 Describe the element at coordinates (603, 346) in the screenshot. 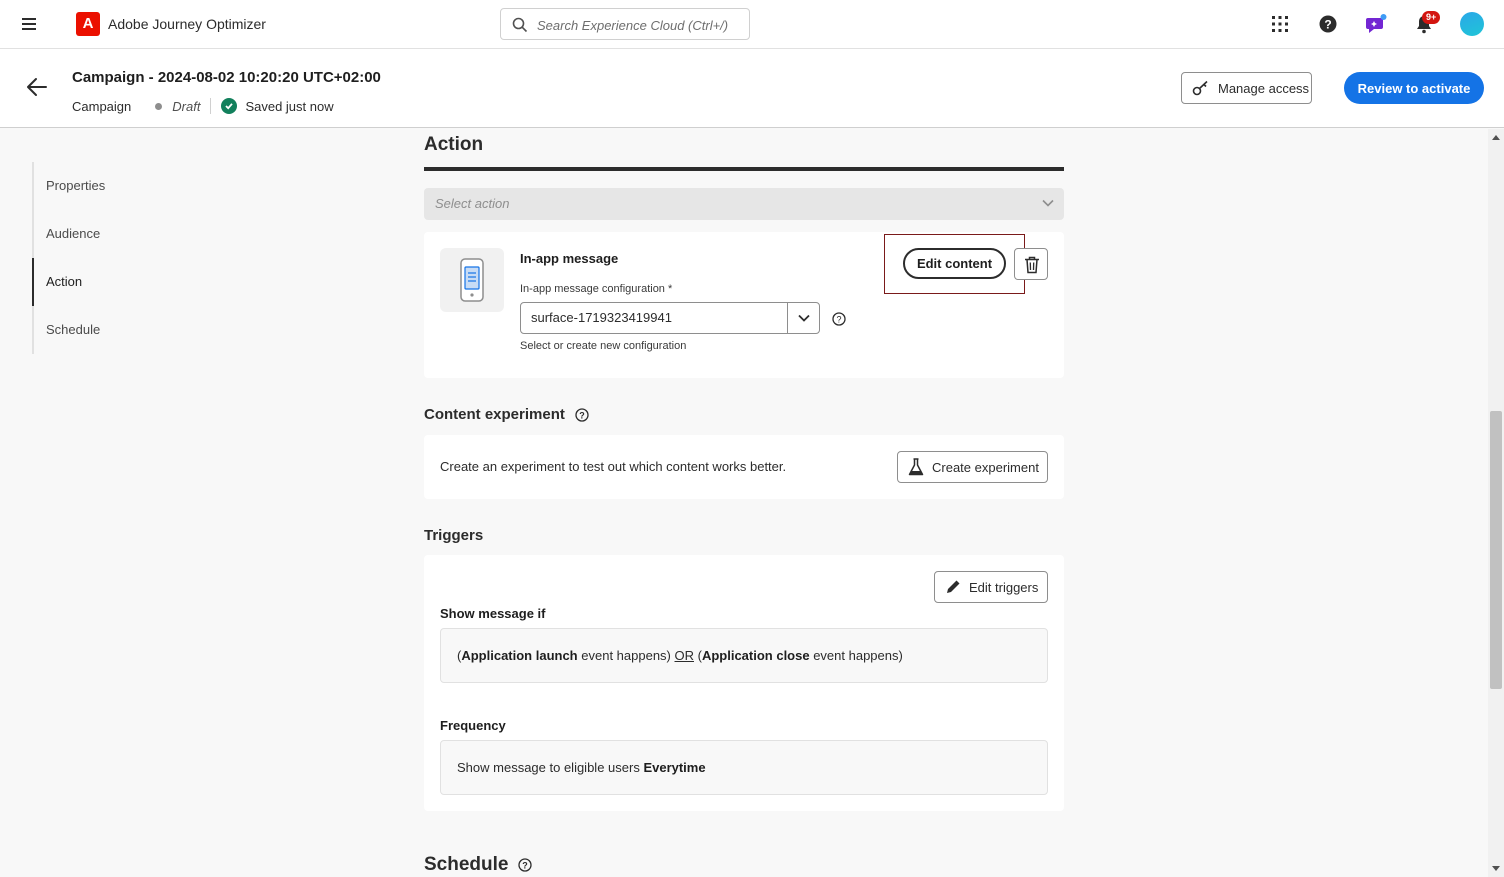

I see `config-help-text: Select or create new configuration` at that location.